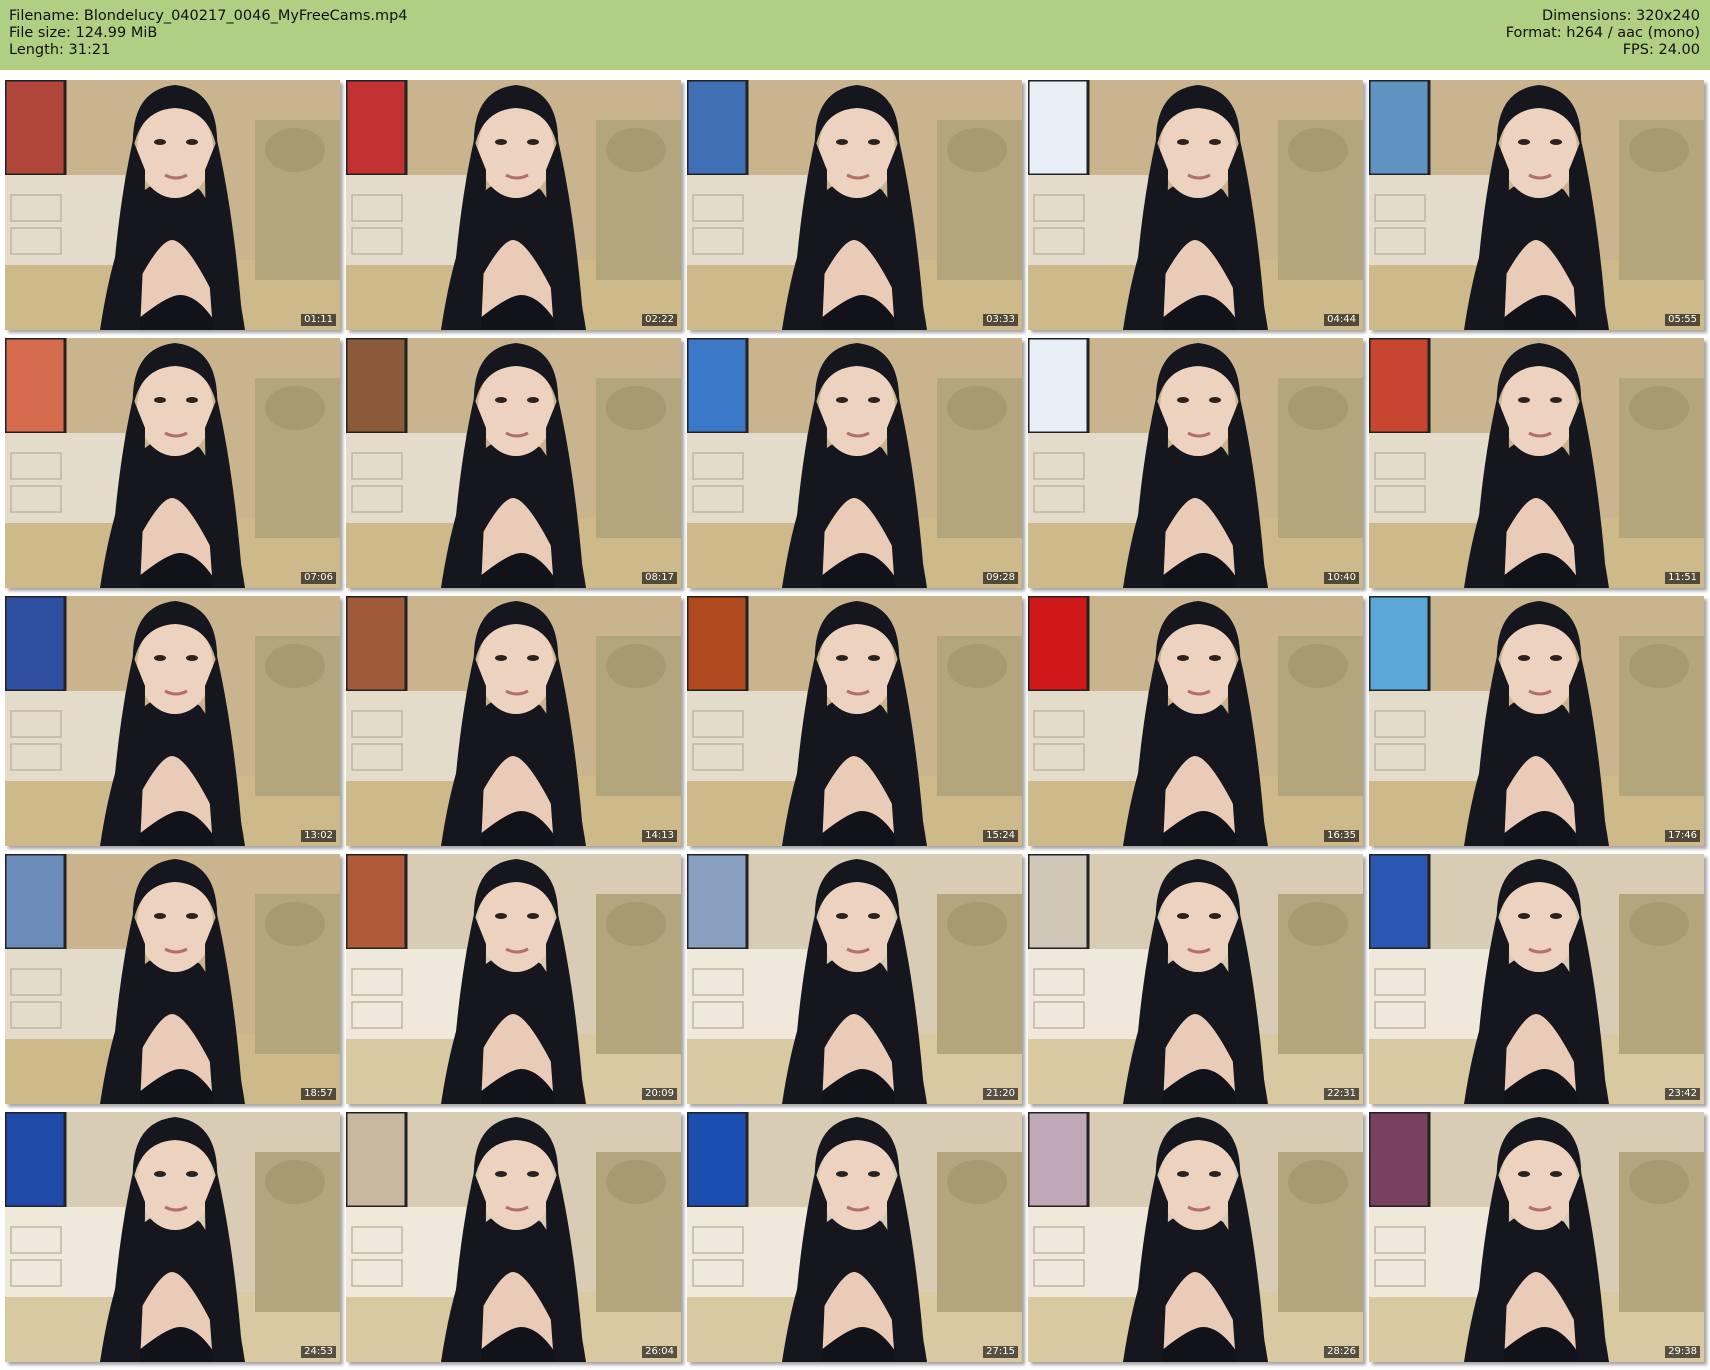 The image size is (1710, 1370). I want to click on frame-timestamp: 20:09, so click(659, 1094).